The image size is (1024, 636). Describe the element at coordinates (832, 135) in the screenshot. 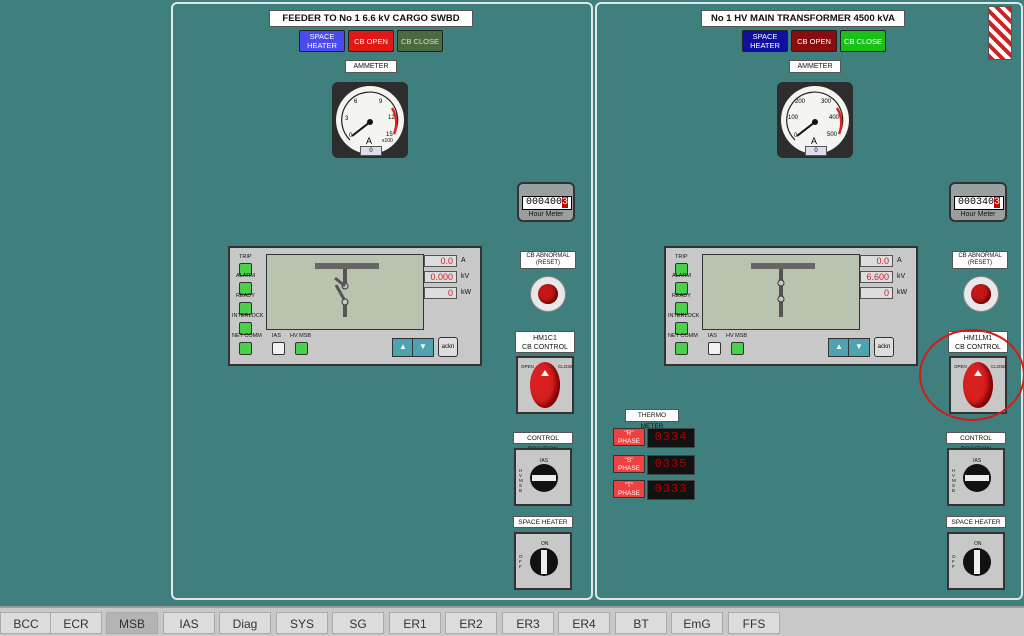

I see `svg-text: 500` at that location.